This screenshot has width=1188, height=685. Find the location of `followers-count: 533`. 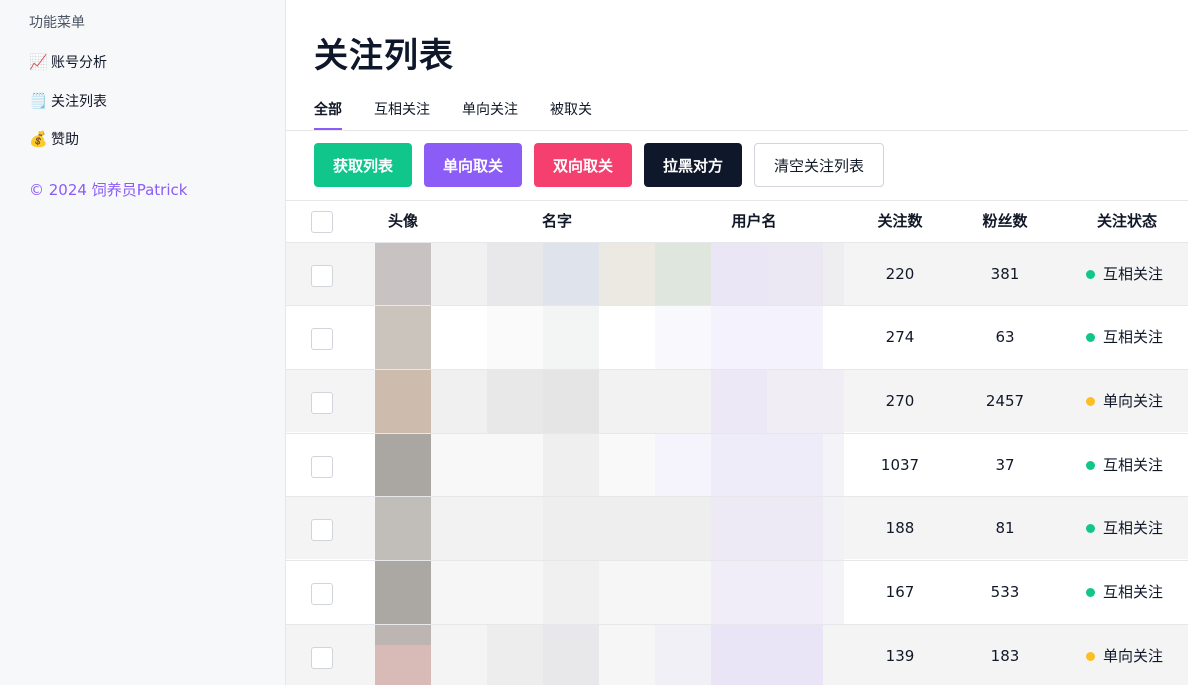

followers-count: 533 is located at coordinates (1005, 592).